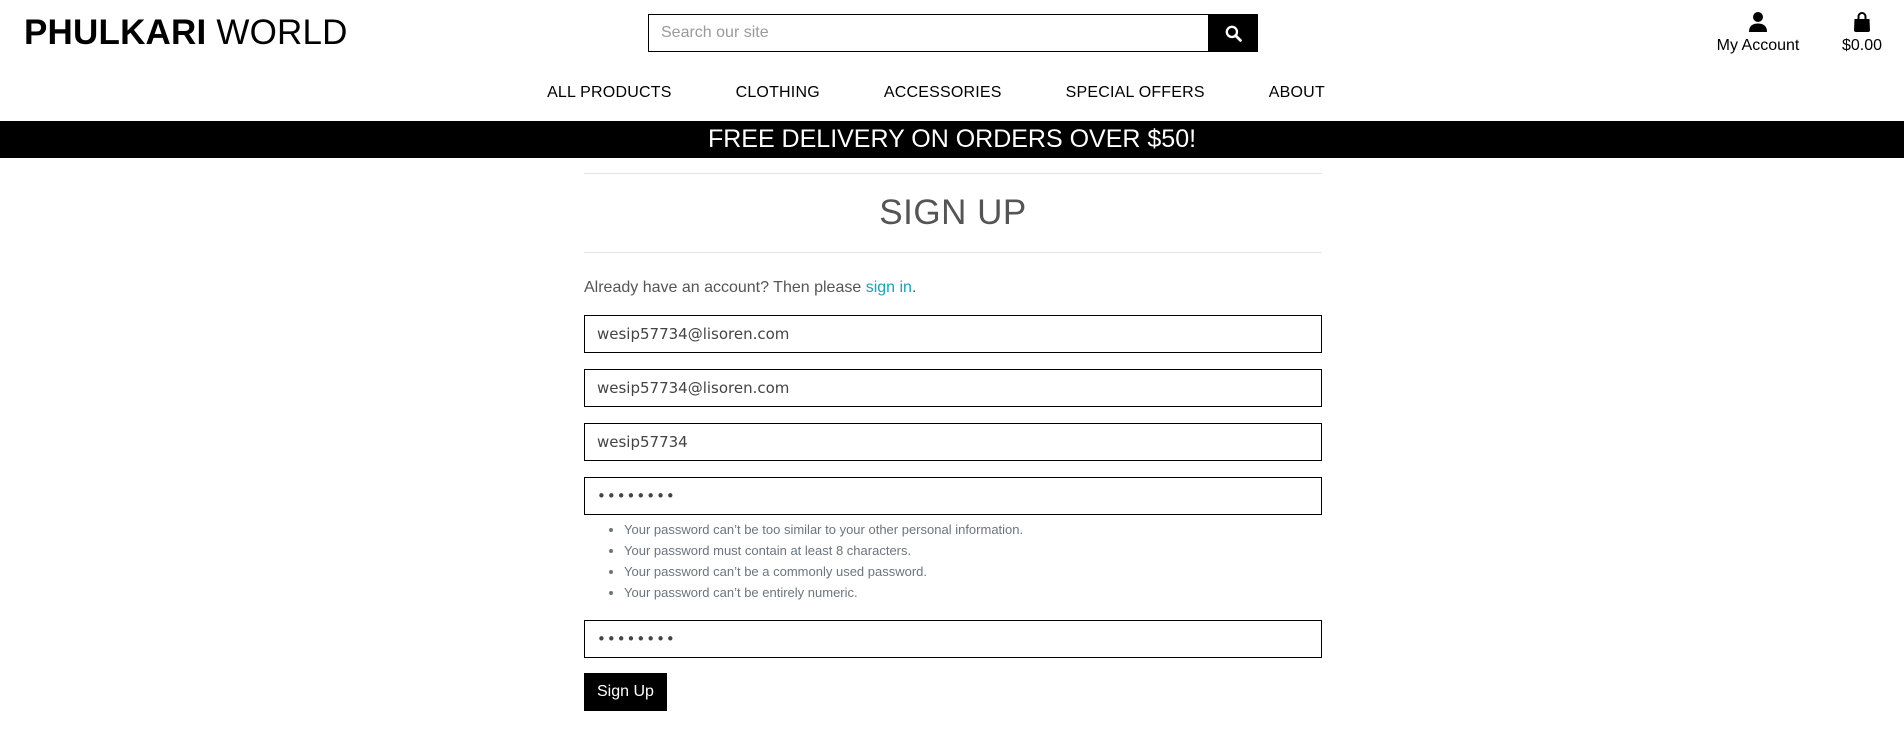 Image resolution: width=1904 pixels, height=755 pixels. I want to click on site-logo: PHULKARI WORLD, so click(186, 32).